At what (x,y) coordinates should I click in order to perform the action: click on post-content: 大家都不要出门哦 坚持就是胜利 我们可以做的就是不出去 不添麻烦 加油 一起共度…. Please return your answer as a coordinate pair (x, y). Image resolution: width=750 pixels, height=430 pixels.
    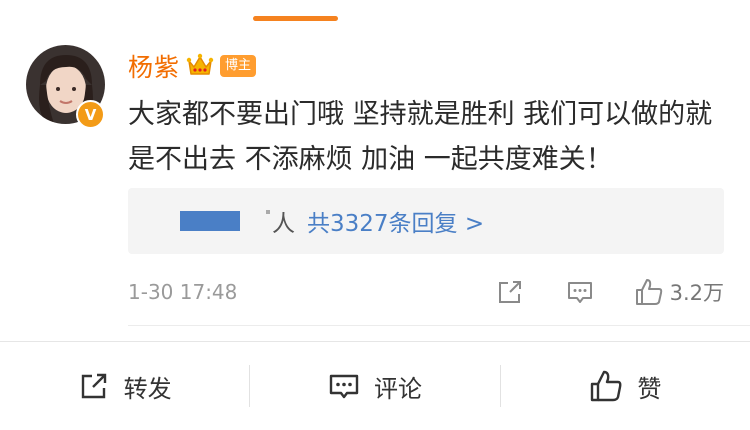
    Looking at the image, I should click on (420, 137).